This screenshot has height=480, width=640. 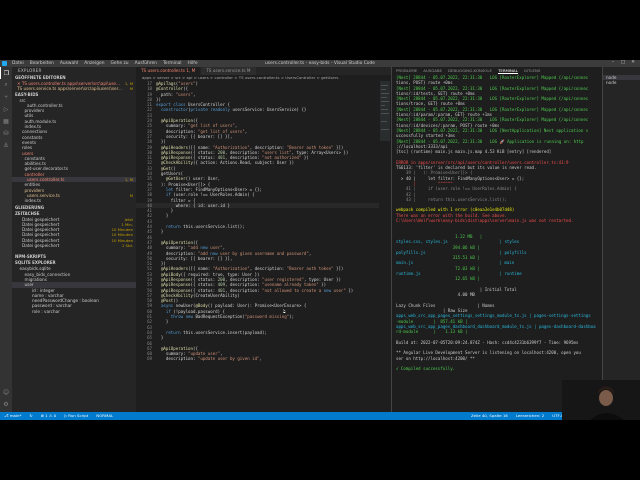 What do you see at coordinates (34, 174) in the screenshot?
I see `tree-item-label: controller` at bounding box center [34, 174].